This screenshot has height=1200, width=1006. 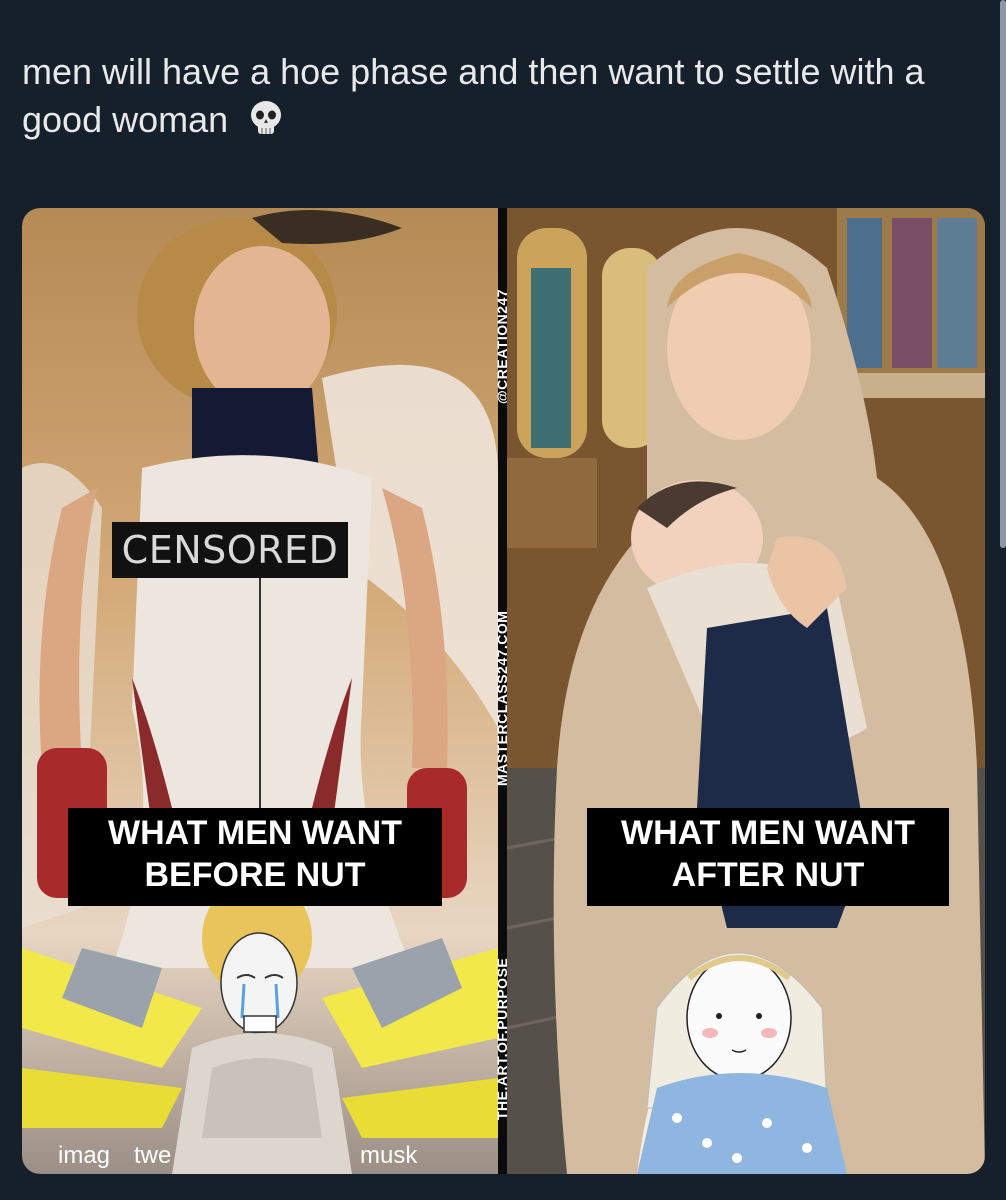 What do you see at coordinates (389, 1155) in the screenshot?
I see `watermark-right: musk` at bounding box center [389, 1155].